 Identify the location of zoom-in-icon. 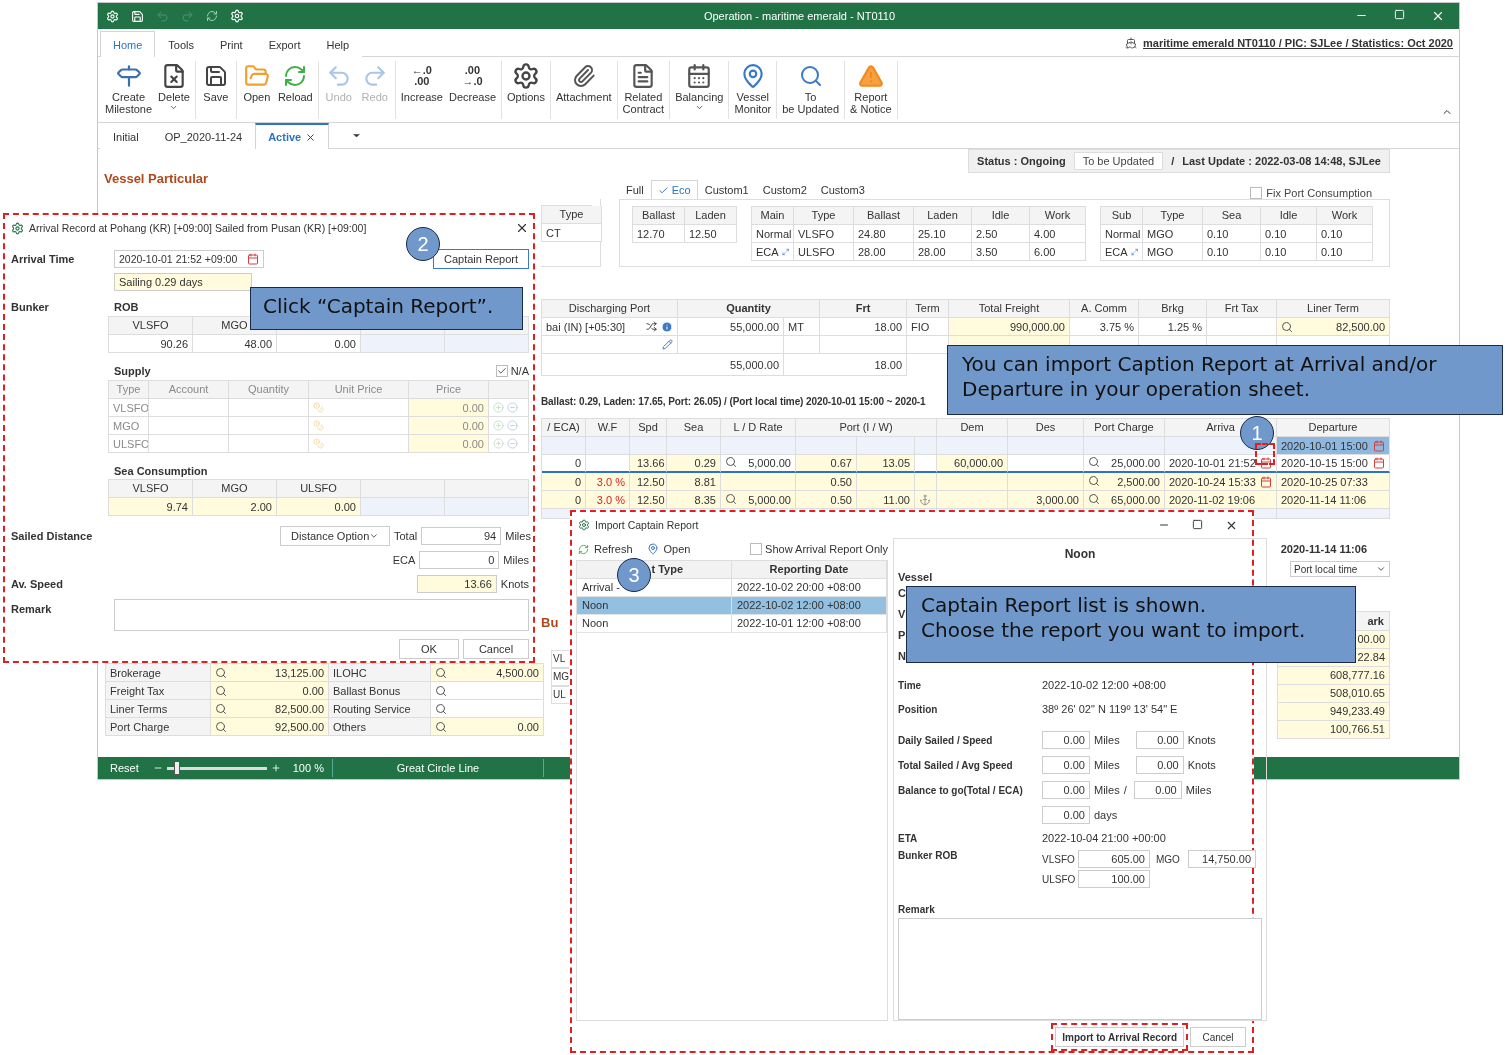
(275, 768).